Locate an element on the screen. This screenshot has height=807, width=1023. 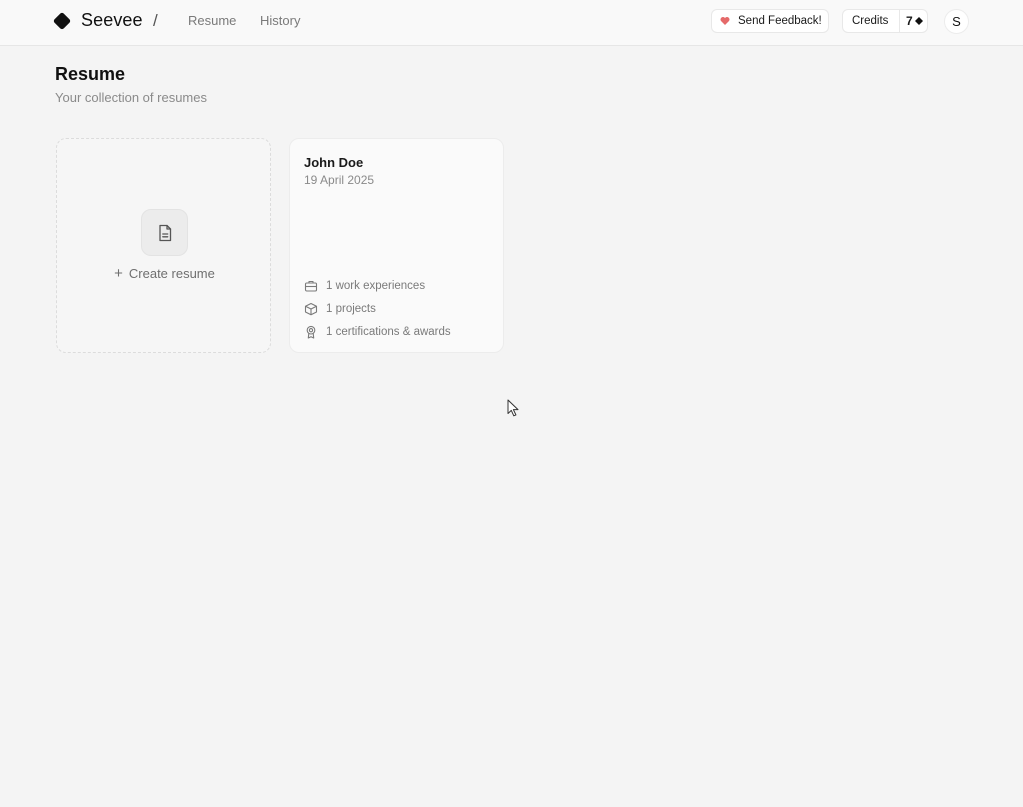
nav-link-history: History is located at coordinates (280, 20).